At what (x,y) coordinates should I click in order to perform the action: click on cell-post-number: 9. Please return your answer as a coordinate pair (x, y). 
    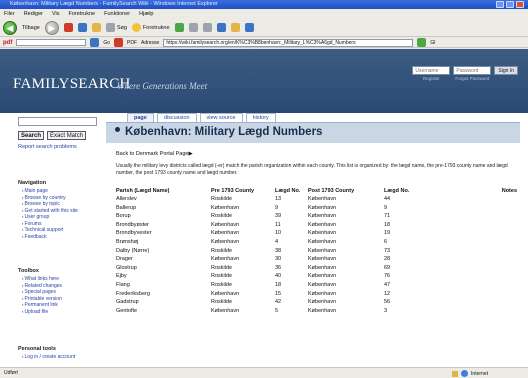
    Looking at the image, I should click on (386, 207).